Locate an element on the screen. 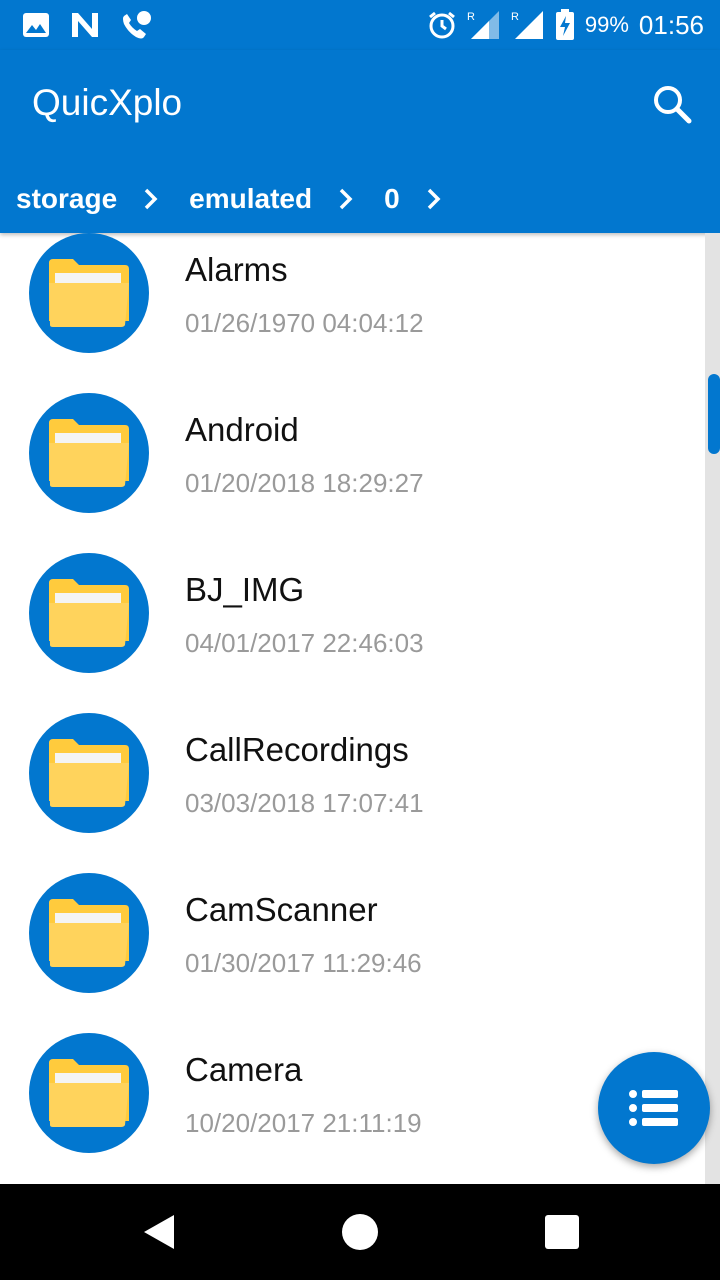 This screenshot has height=1280, width=720. file-date: 10/20/2017 21:11:19 is located at coordinates (303, 1123).